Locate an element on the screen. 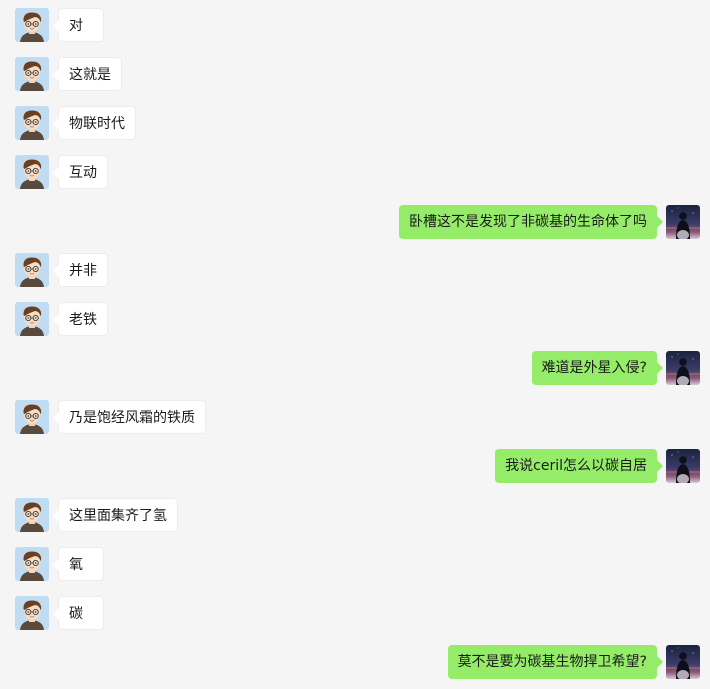  message-row: 乃是饱经风霜的铁质 is located at coordinates (355, 417).